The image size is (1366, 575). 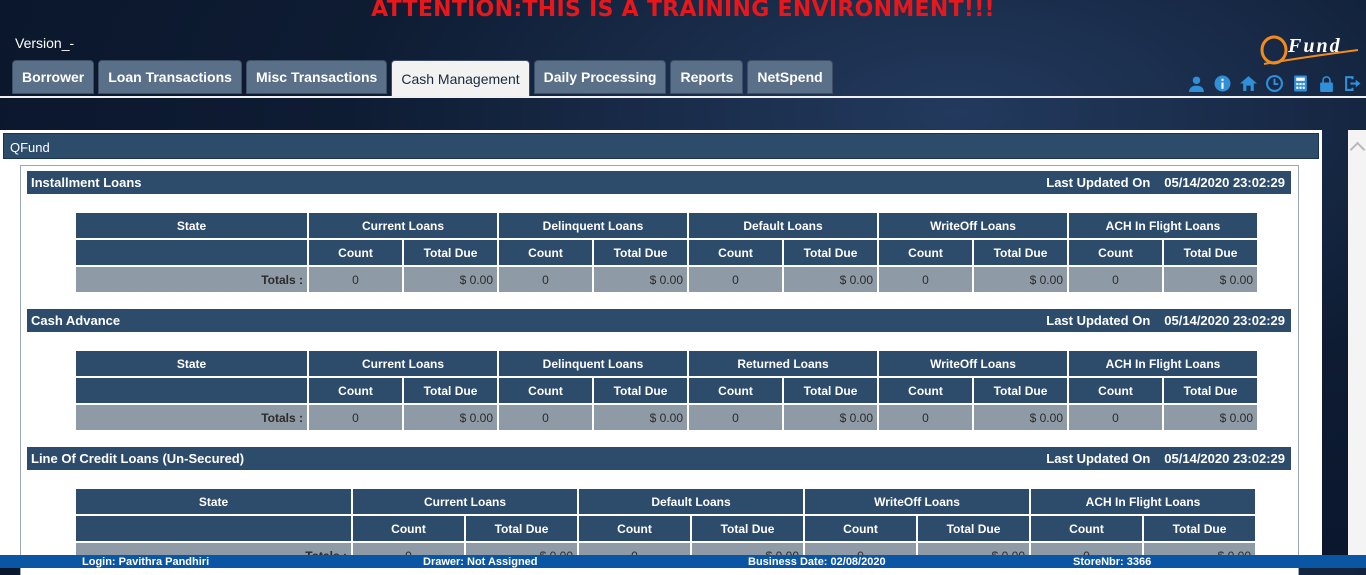 What do you see at coordinates (1314, 46) in the screenshot?
I see `logo-text: Fund` at bounding box center [1314, 46].